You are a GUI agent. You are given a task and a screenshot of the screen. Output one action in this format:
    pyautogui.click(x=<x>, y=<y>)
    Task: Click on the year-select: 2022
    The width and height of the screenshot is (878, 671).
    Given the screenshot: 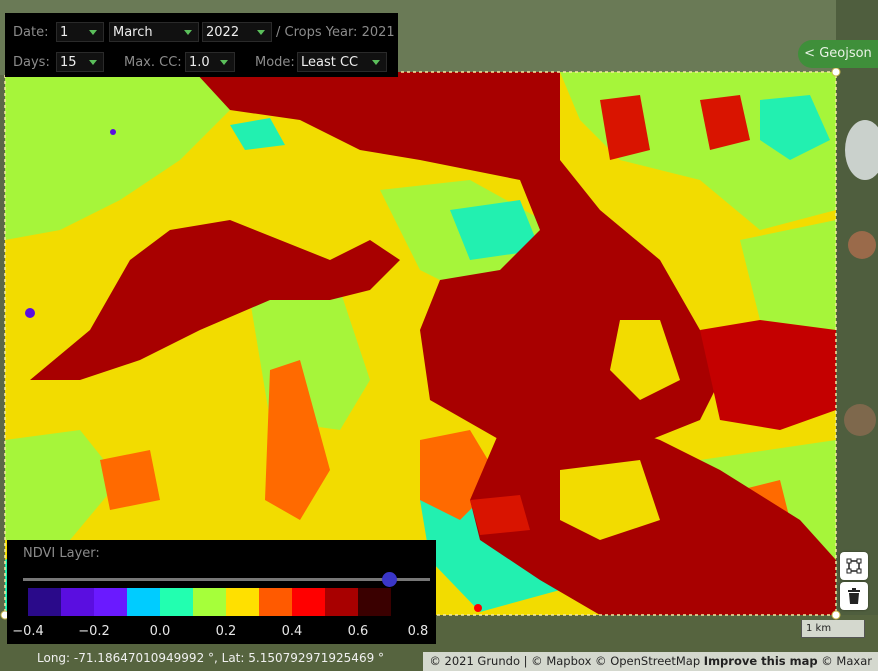 What is the action you would take?
    pyautogui.click(x=237, y=32)
    